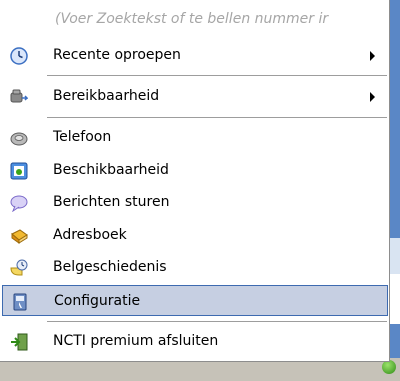  What do you see at coordinates (82, 137) in the screenshot?
I see `menu-item-label: Telefoon` at bounding box center [82, 137].